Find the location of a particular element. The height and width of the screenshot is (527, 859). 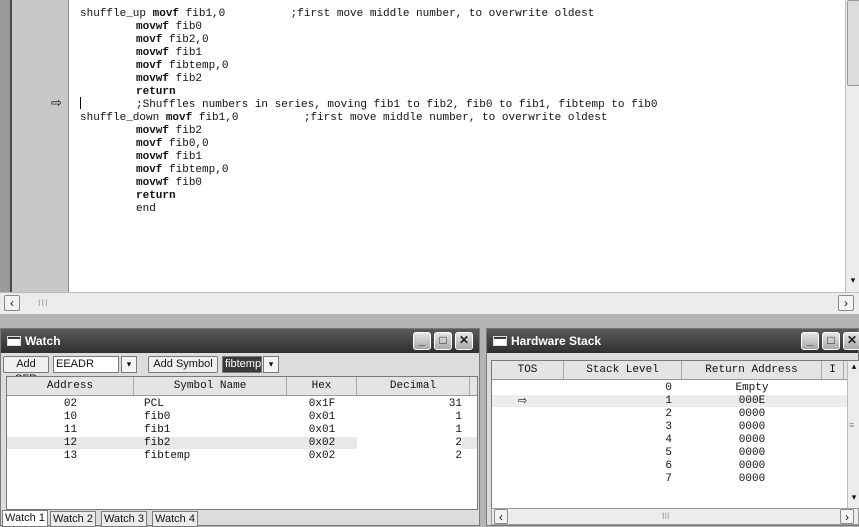

editor-horizontal-scrollbar: ‹ III › is located at coordinates (429, 303).